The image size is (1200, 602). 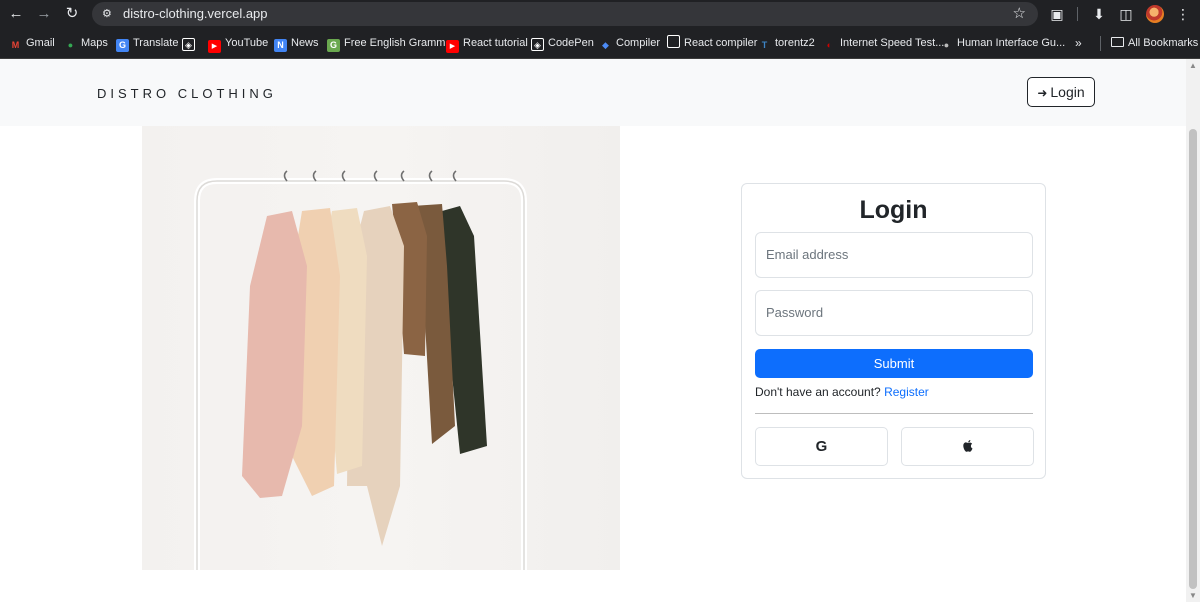 I want to click on bookmark-news: N News, so click(x=296, y=43).